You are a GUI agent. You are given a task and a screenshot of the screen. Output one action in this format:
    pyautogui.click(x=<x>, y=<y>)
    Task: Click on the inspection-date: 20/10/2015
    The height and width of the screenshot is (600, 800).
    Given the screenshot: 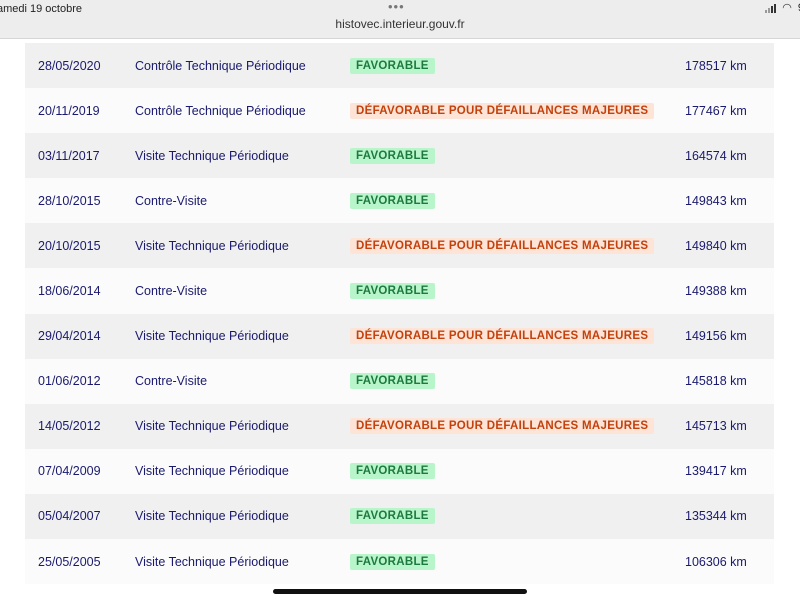 What is the action you would take?
    pyautogui.click(x=69, y=245)
    